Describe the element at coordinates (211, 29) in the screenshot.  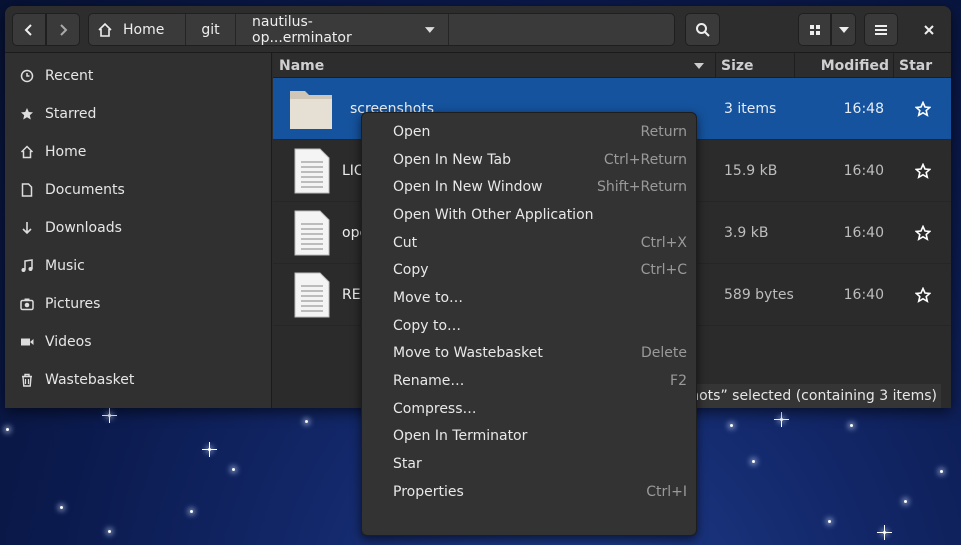
I see `breadcrumb-git: git` at that location.